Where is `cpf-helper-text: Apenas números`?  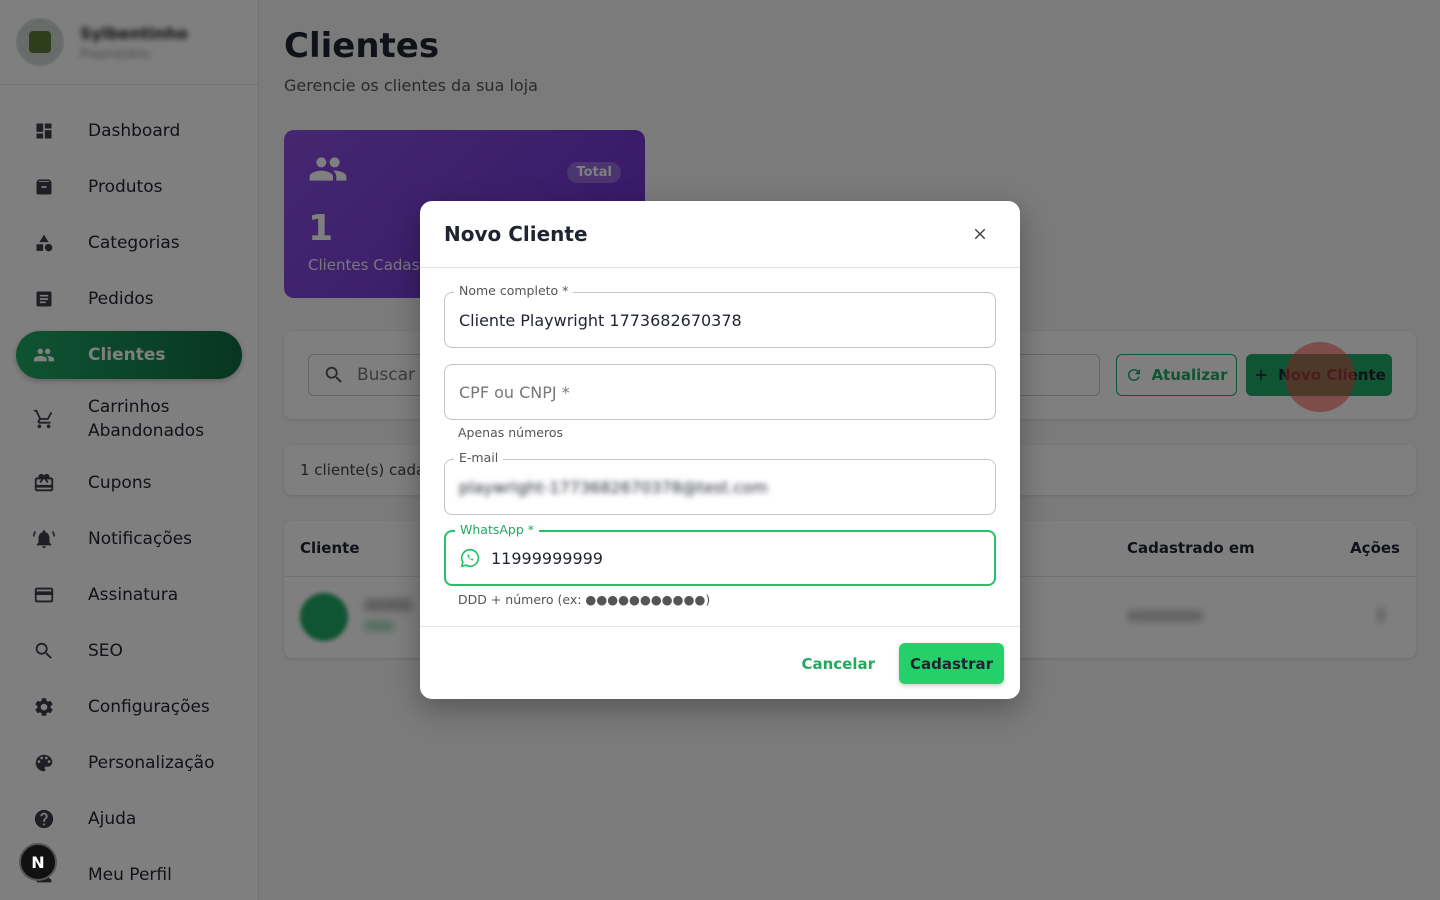 cpf-helper-text: Apenas números is located at coordinates (510, 432).